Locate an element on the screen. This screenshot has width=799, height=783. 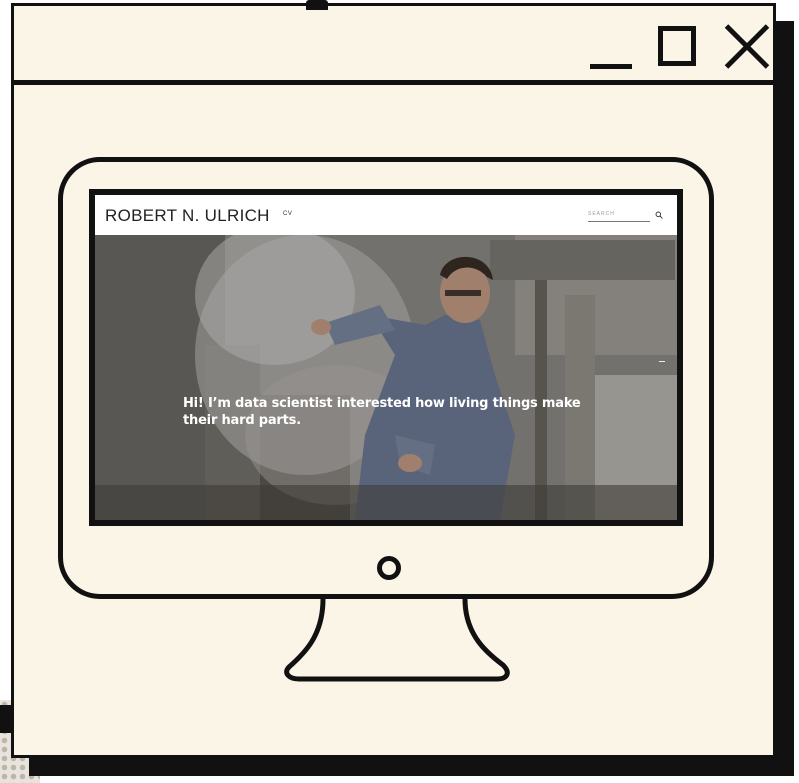
close-icon is located at coordinates (747, 47).